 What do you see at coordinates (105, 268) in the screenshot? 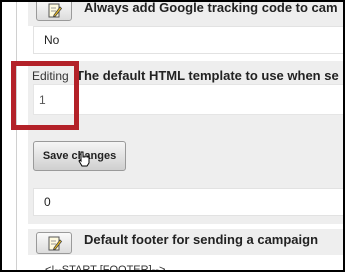
I see `default-footer-value-preview: <!--START [FOOTER]-->` at bounding box center [105, 268].